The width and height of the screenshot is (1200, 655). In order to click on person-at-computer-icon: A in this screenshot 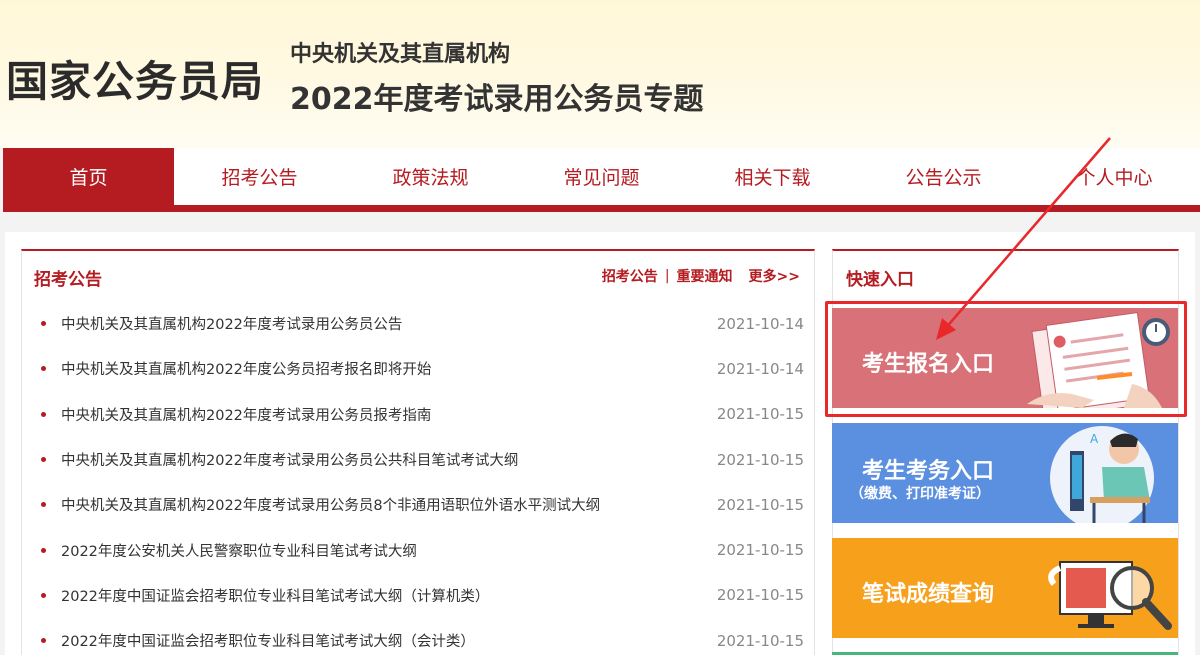, I will do `click(1102, 474)`.